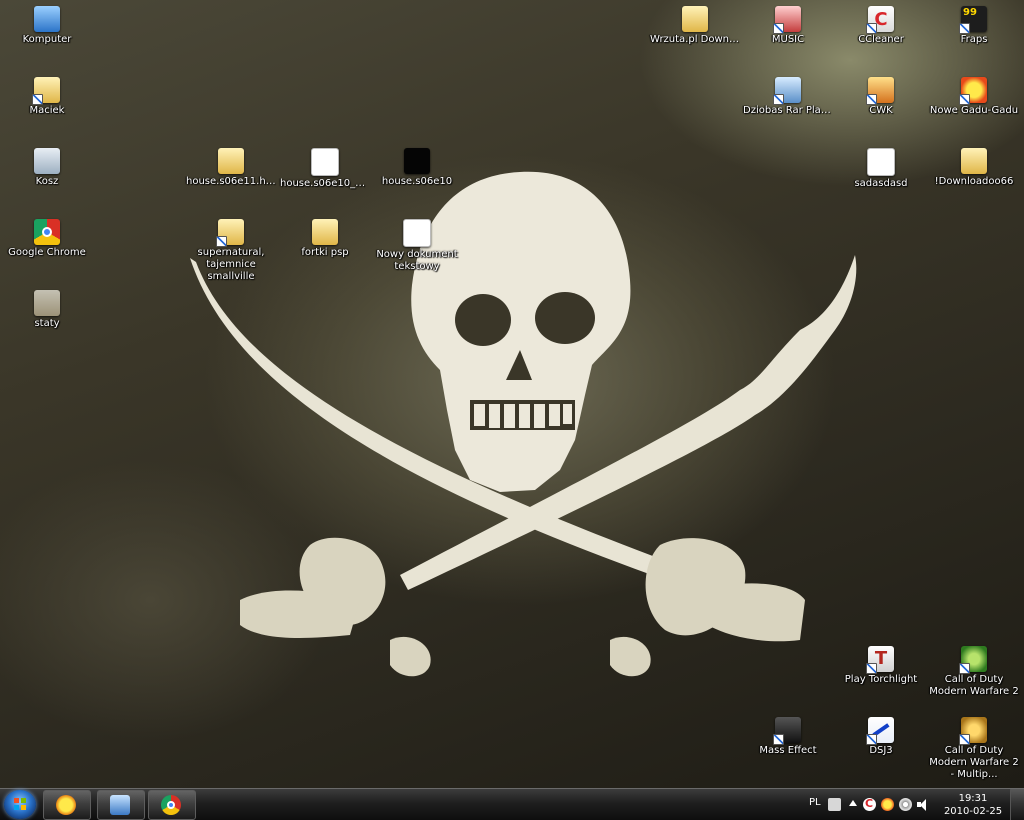  I want to click on desktop-icon-google-chrome: Google Chrome, so click(47, 243).